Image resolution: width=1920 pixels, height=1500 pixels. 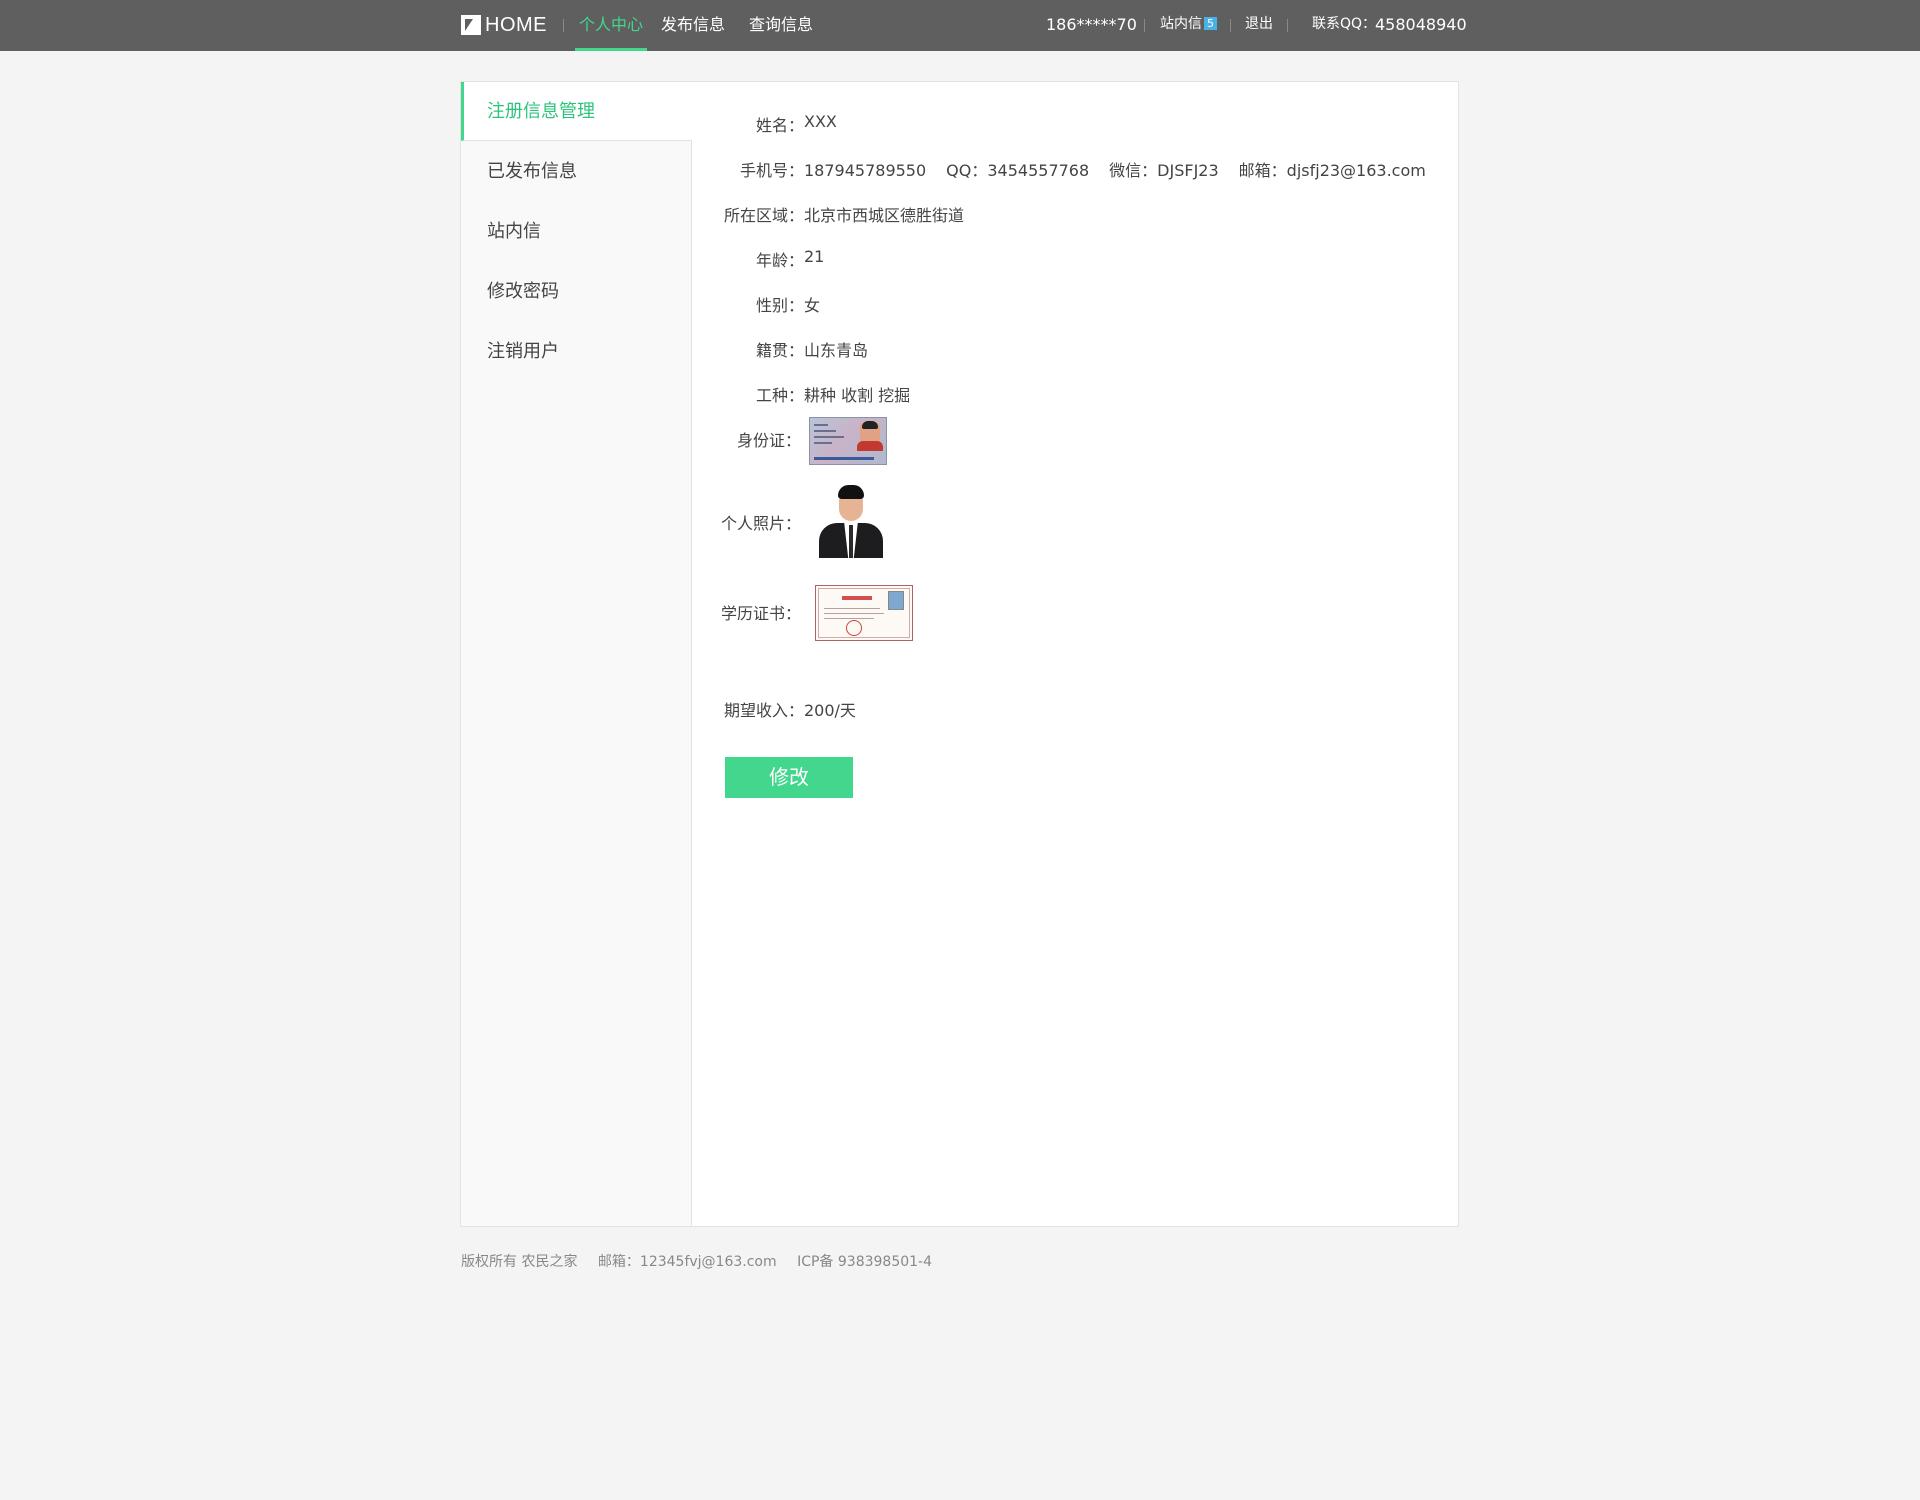 I want to click on sidebar: 注册信息管理 已发布信息 站内信 修改密码 注销用户, so click(x=576, y=654).